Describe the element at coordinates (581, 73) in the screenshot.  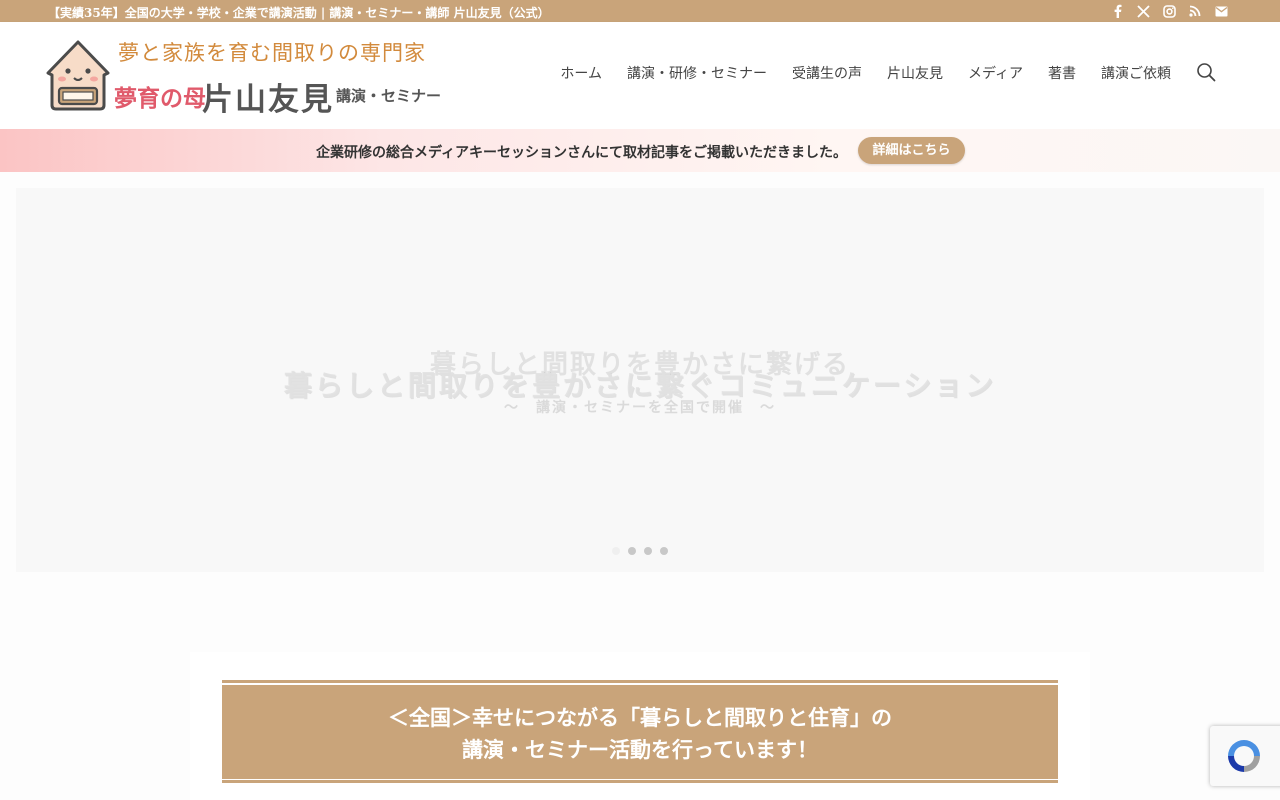
I see `nav-item-home: ホーム` at that location.